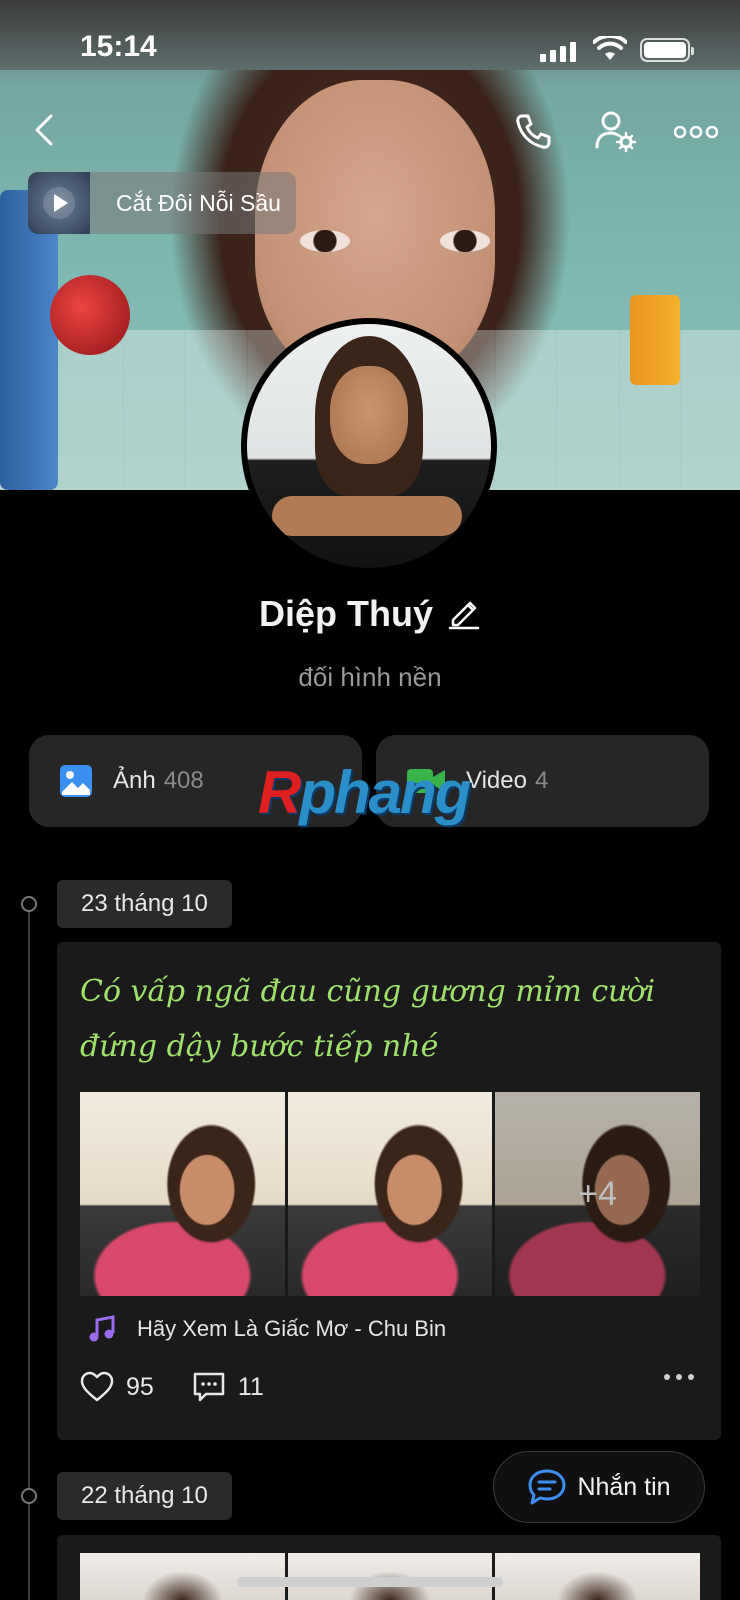 This screenshot has width=740, height=1600. I want to click on more-options-icon, so click(696, 132).